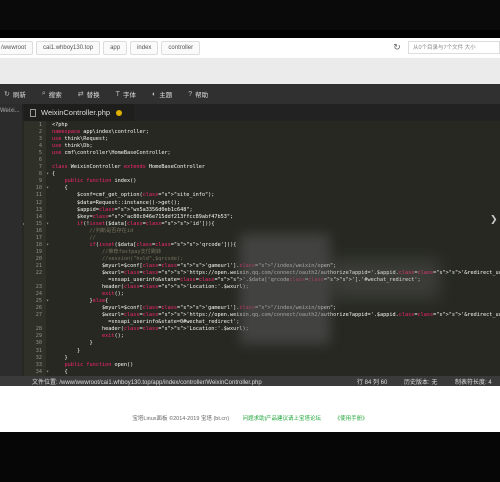 This screenshot has width=500, height=482. Describe the element at coordinates (38, 223) in the screenshot. I see `line-number: 15` at that location.